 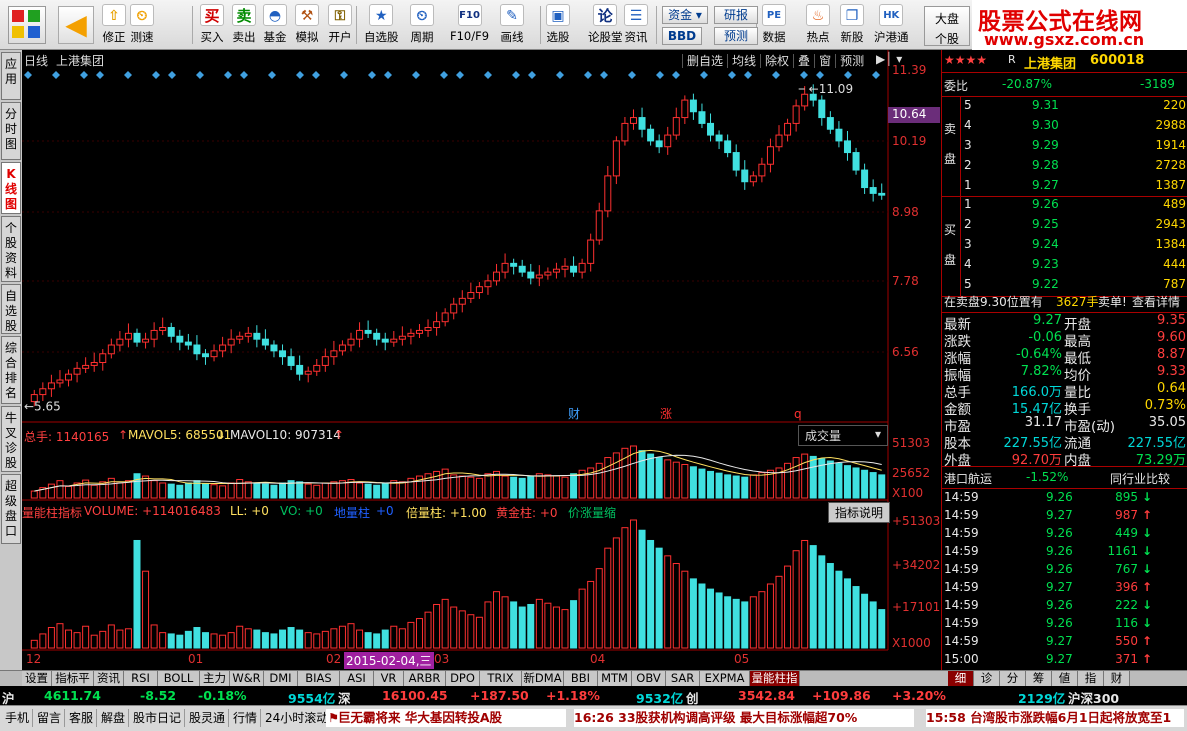 What do you see at coordinates (275, 26) in the screenshot?
I see `toolbar-button-4: ◓ 基金` at bounding box center [275, 26].